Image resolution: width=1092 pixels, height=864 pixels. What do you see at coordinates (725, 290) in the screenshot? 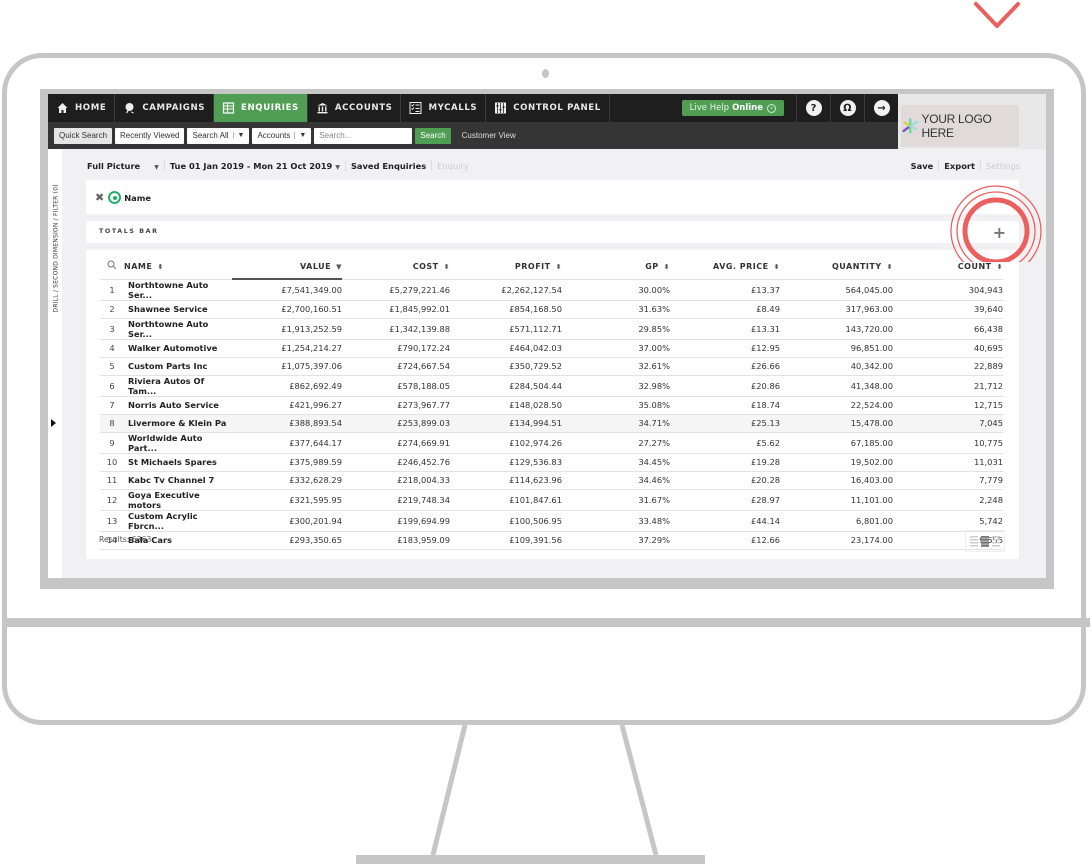
I see `avg-price-cell: £13.37` at bounding box center [725, 290].